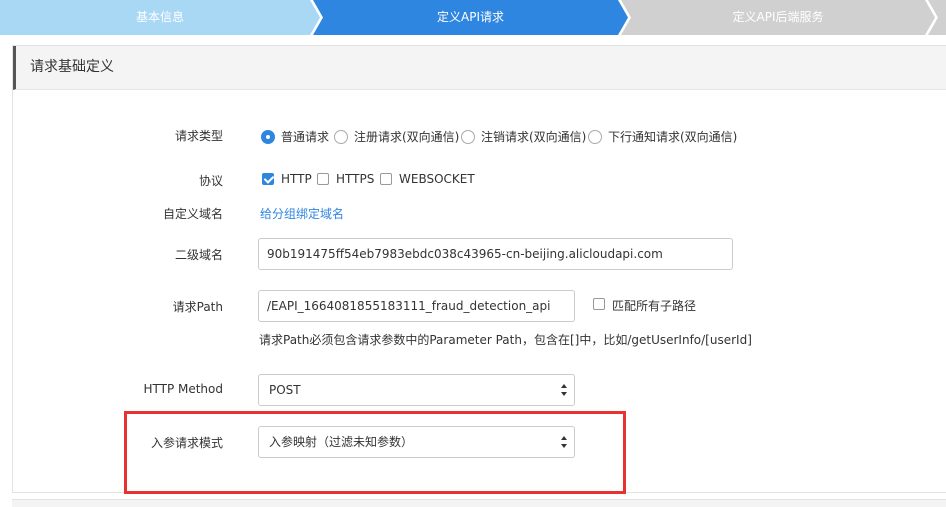 The height and width of the screenshot is (507, 946). Describe the element at coordinates (564, 390) in the screenshot. I see `updown-arrow-icon` at that location.